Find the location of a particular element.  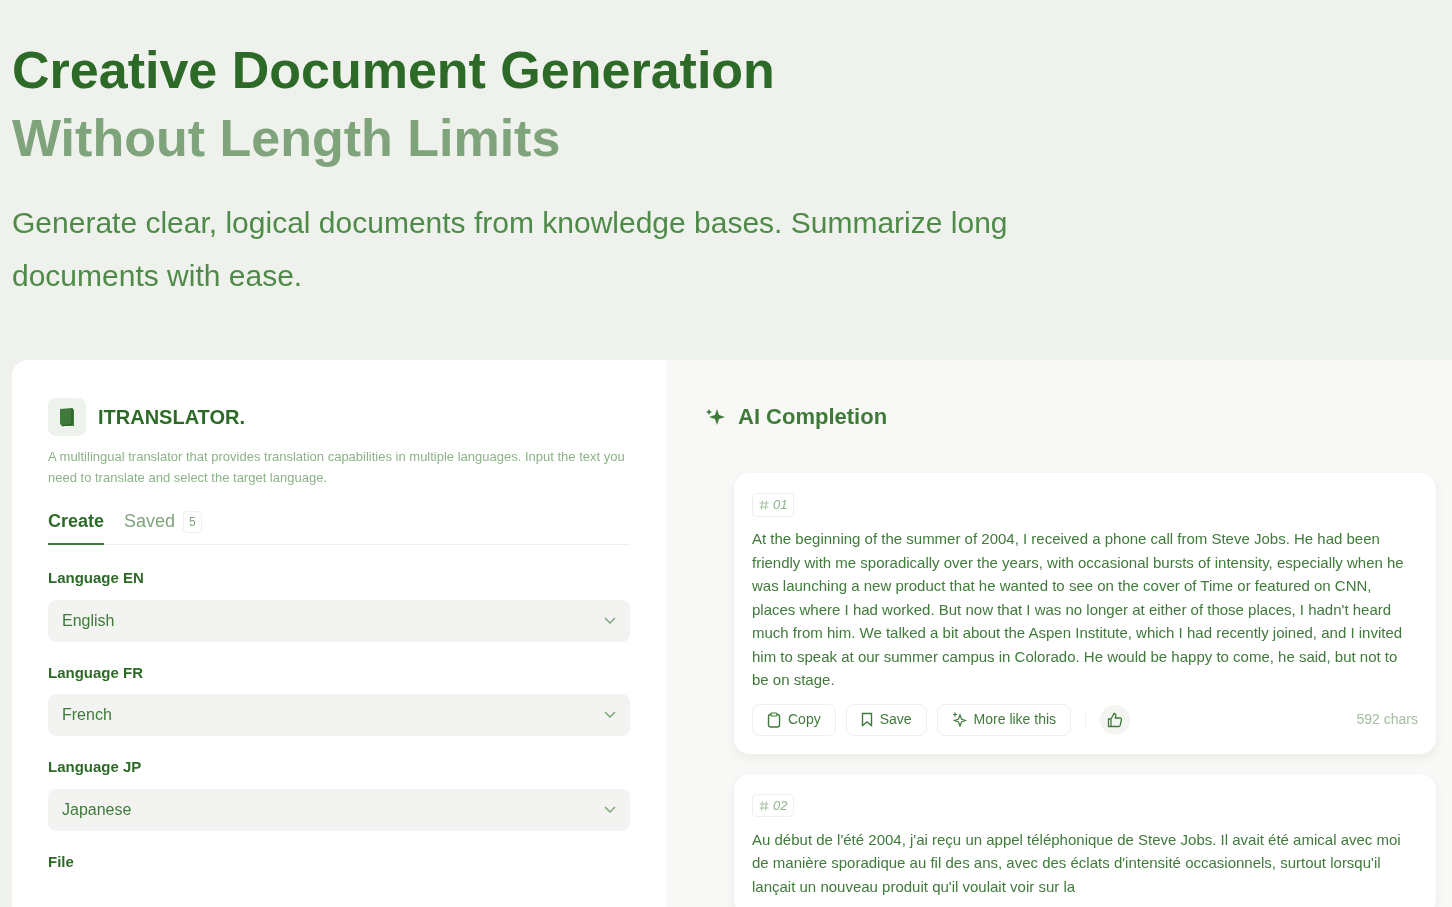

tab: Create is located at coordinates (76, 526).